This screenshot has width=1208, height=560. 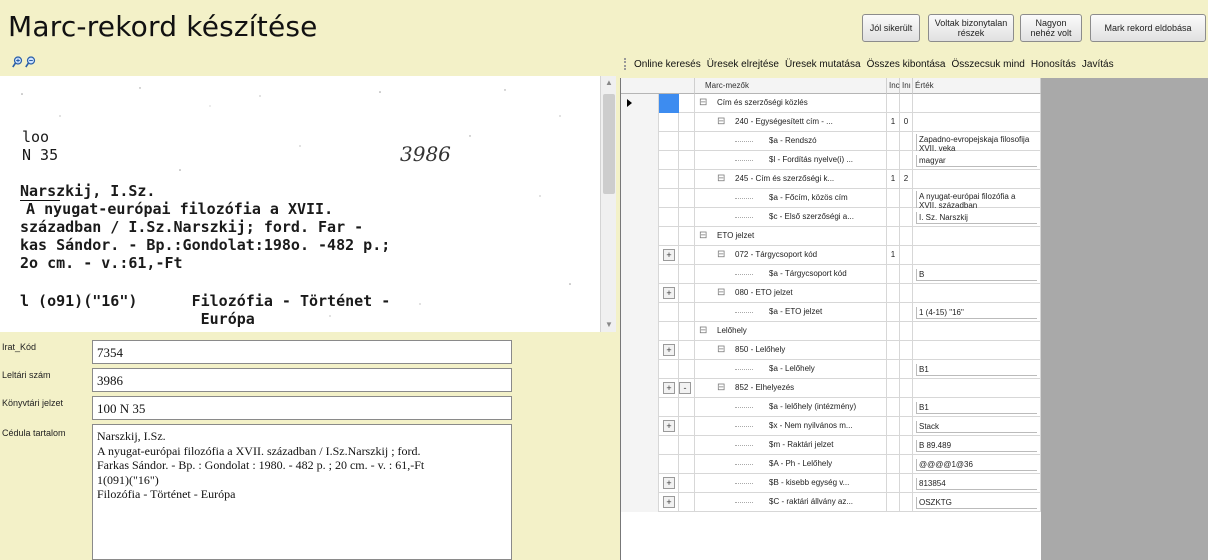 I want to click on grid-row: $a - lelőhely (intézmény) B1, so click(x=831, y=407).